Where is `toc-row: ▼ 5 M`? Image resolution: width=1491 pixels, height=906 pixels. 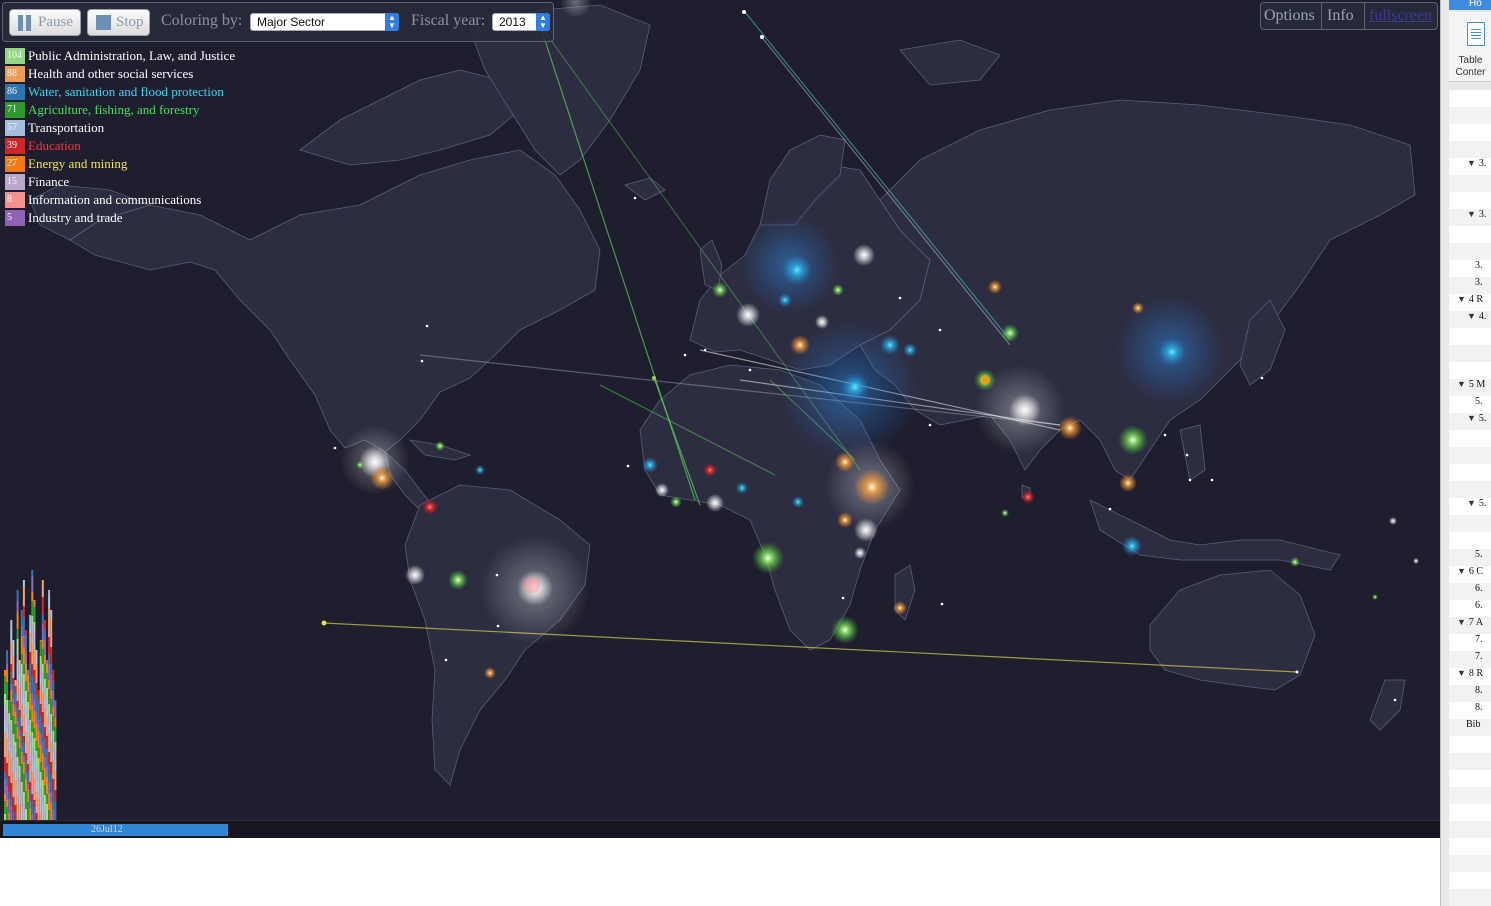
toc-row: ▼ 5 M is located at coordinates (1471, 384).